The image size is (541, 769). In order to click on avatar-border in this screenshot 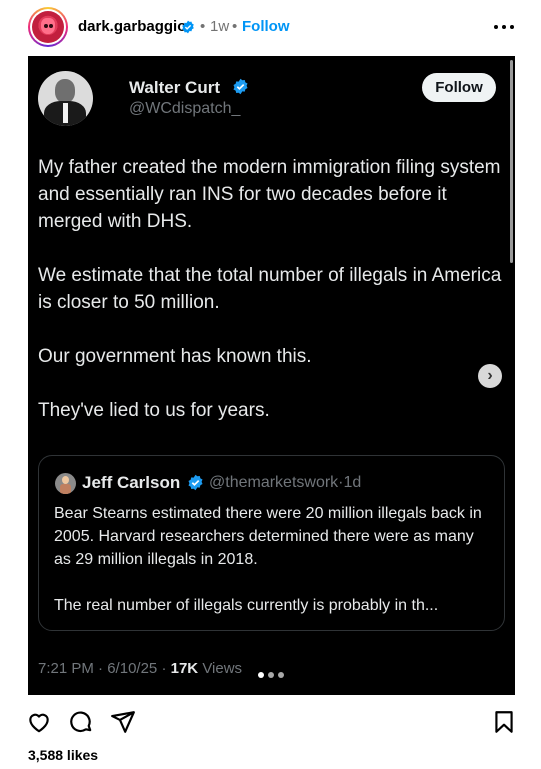, I will do `click(48, 27)`.